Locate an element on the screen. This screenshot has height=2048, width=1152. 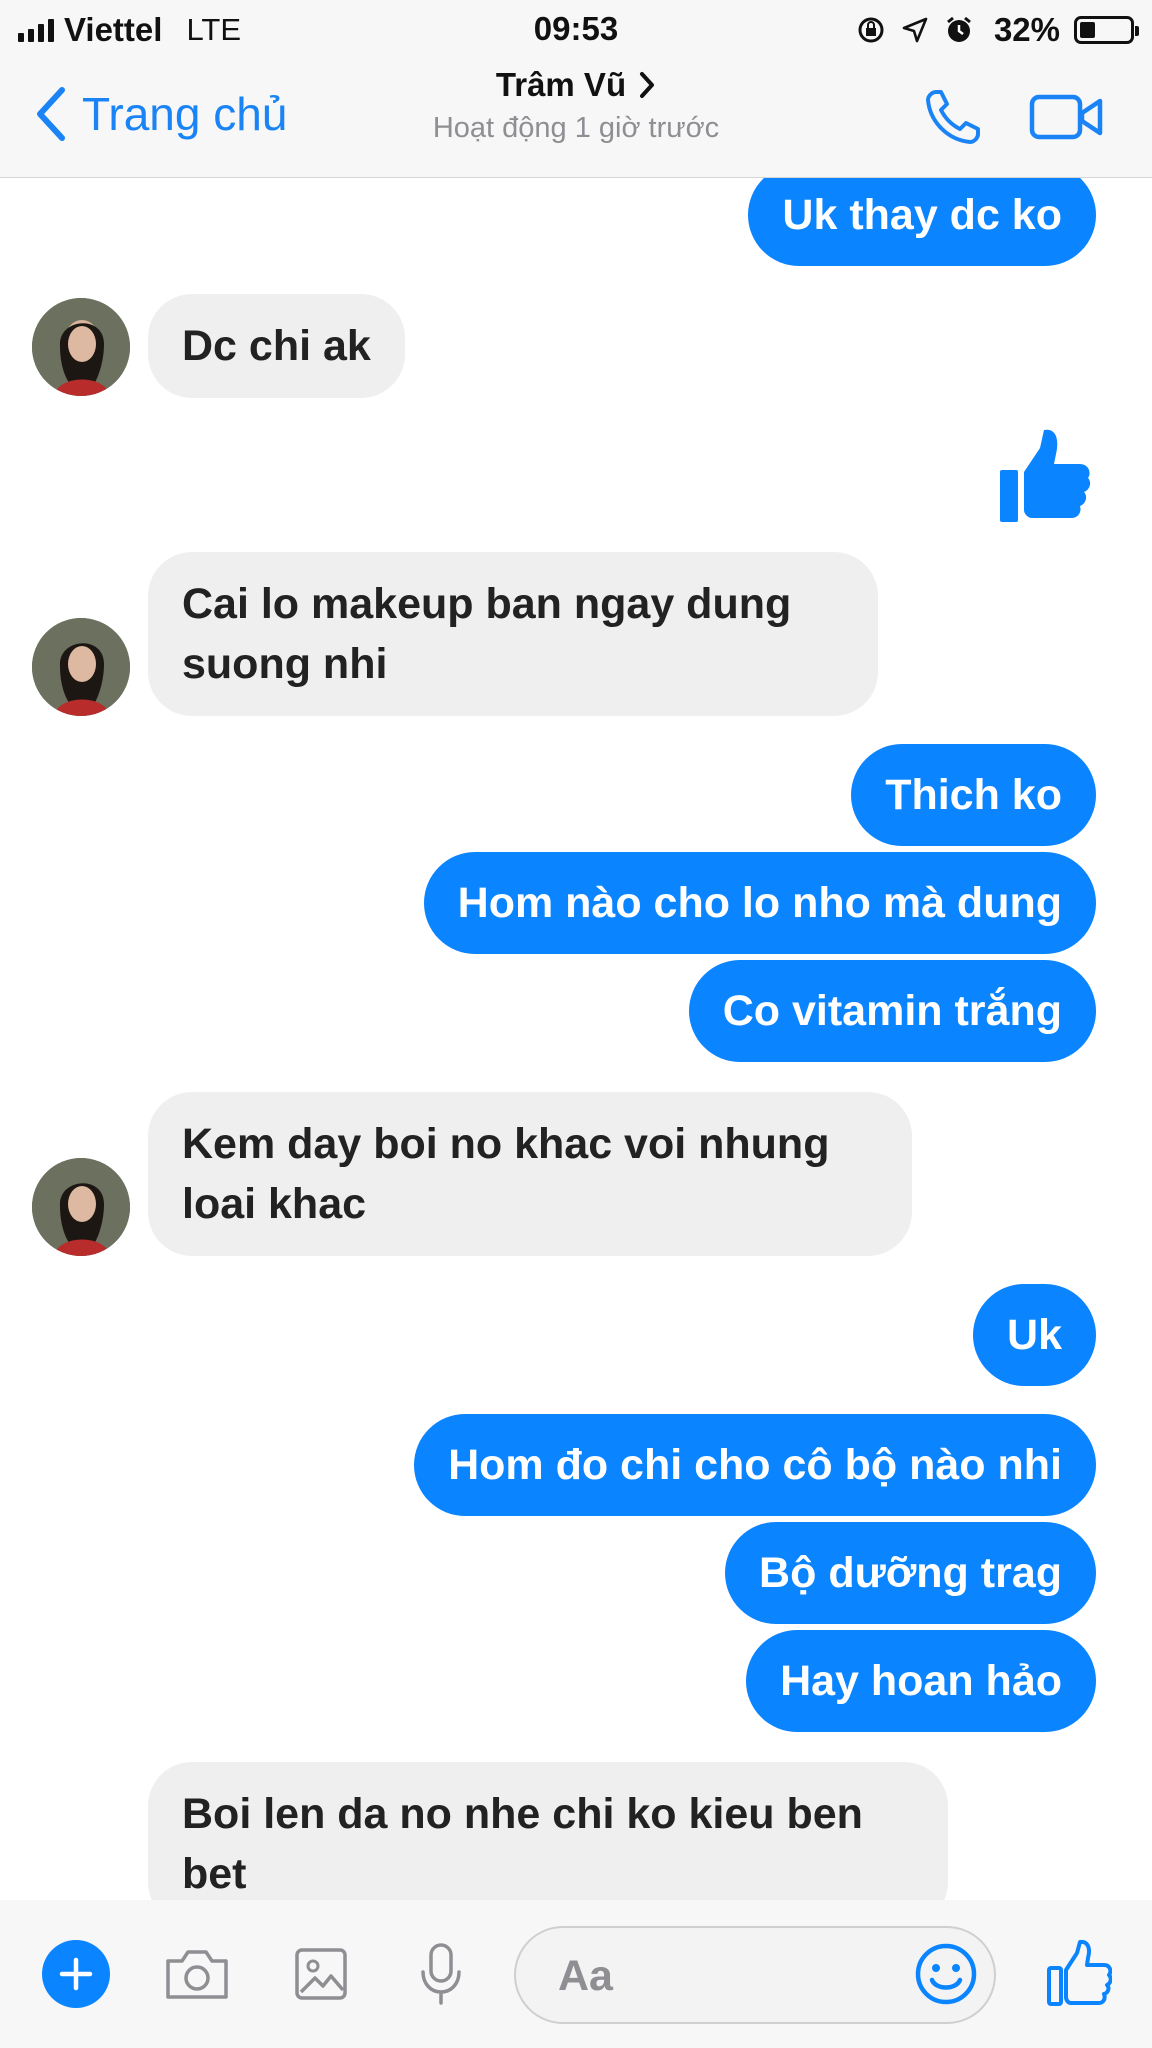
voice-button is located at coordinates (441, 1974).